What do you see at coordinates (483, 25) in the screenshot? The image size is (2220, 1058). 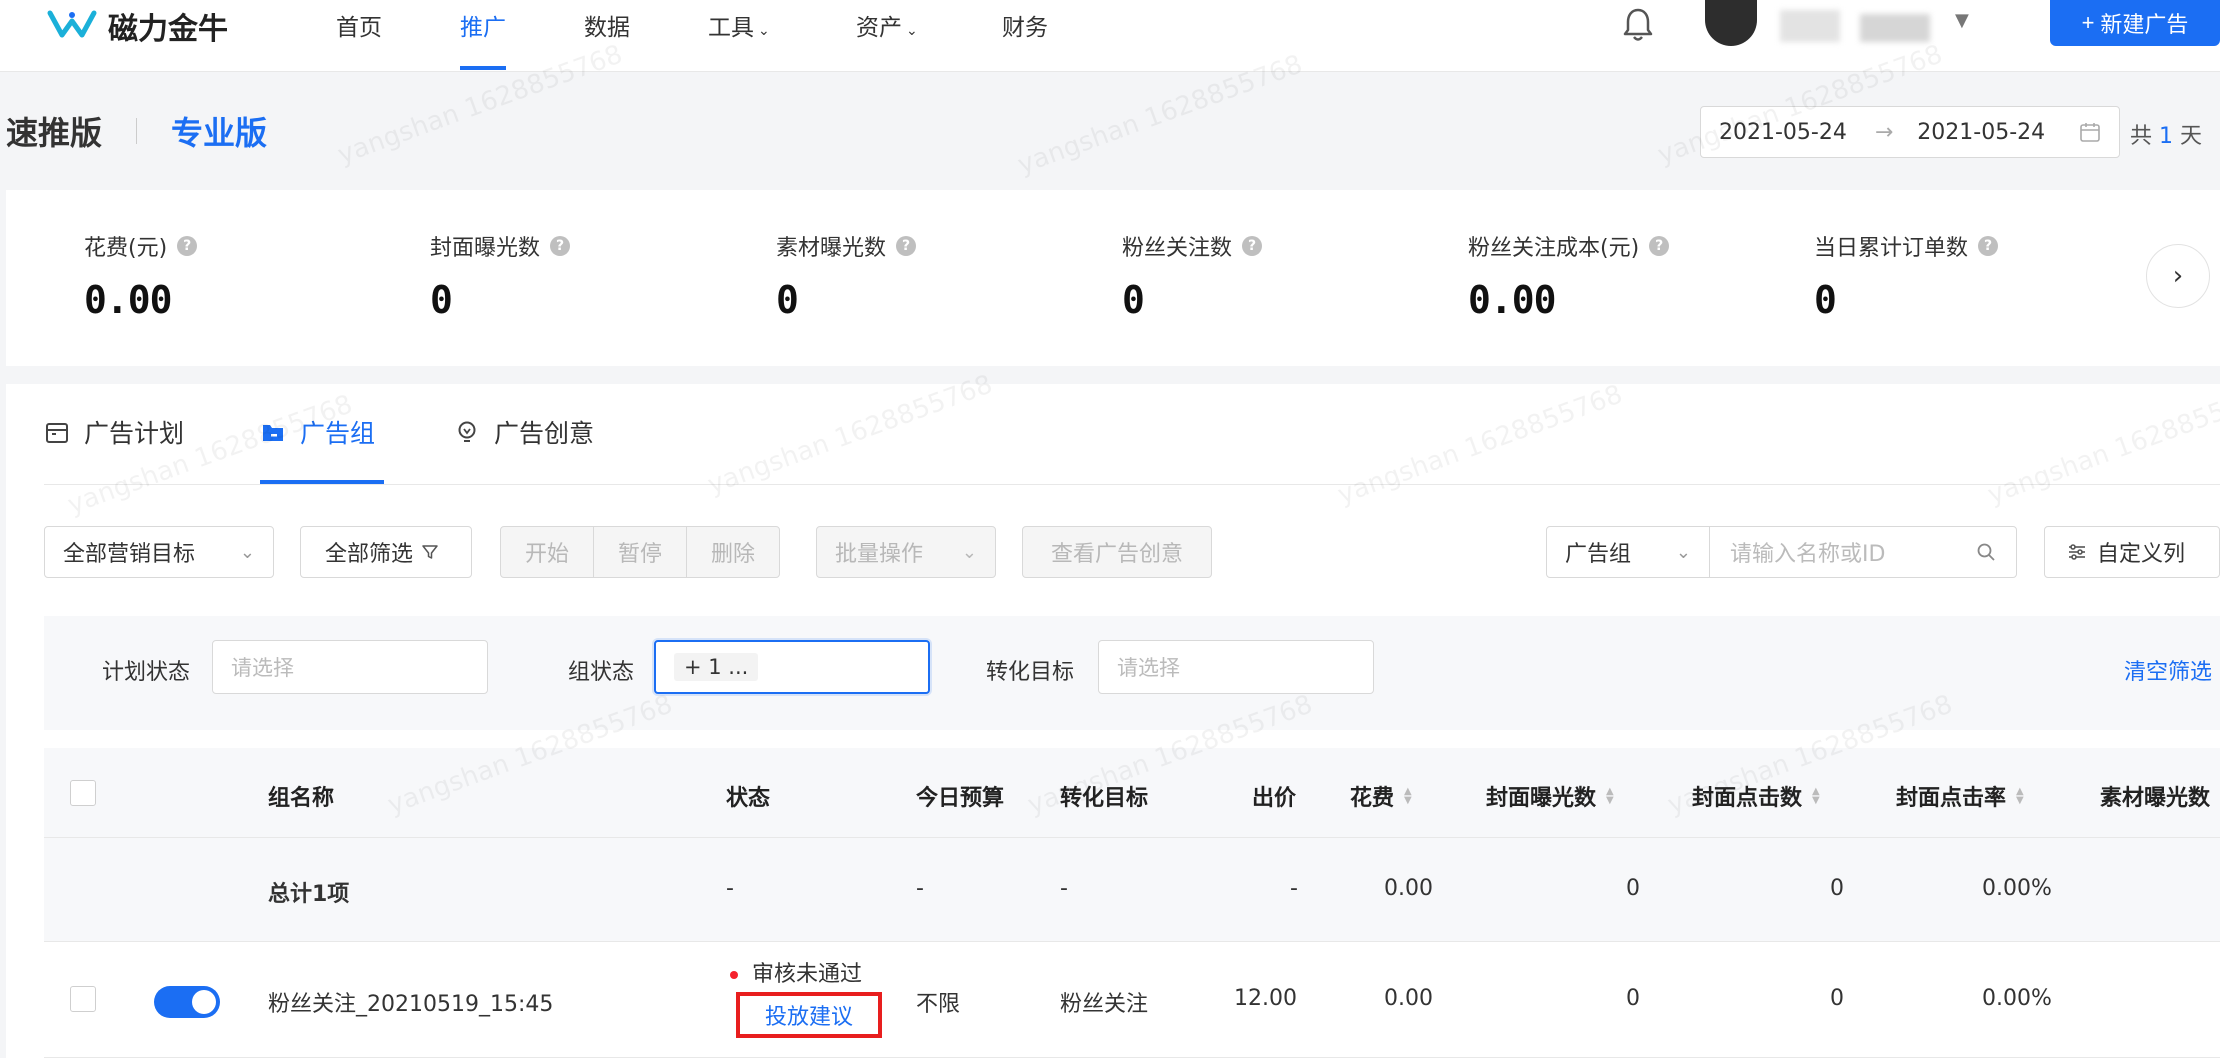 I see `nav-item-promotion: 推广` at bounding box center [483, 25].